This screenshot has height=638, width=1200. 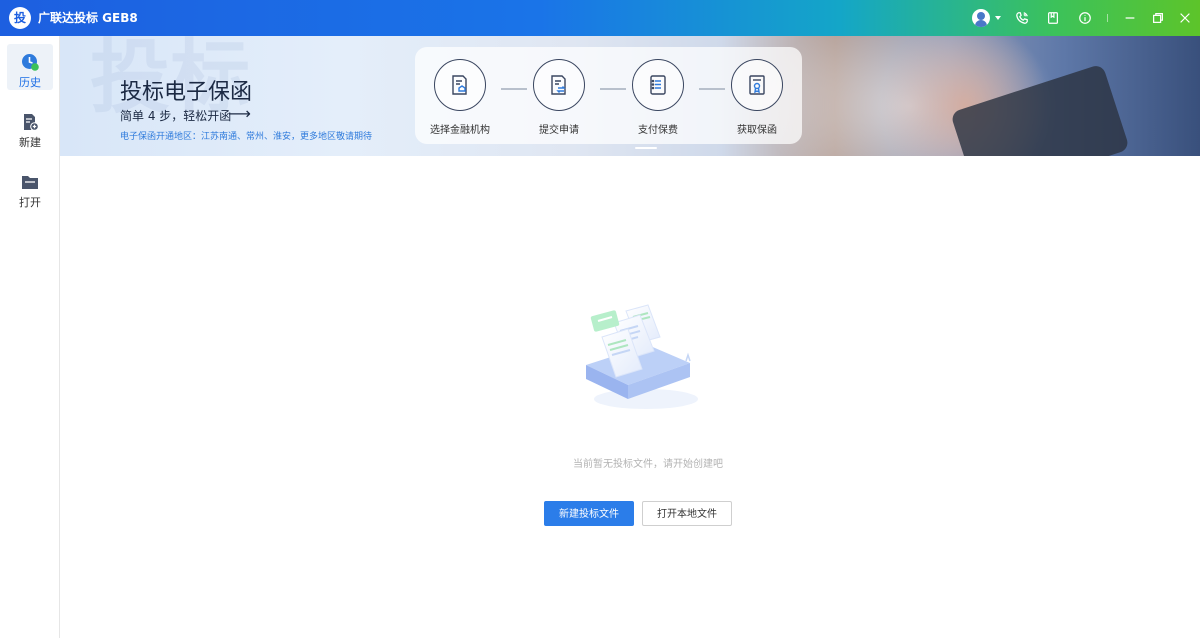 I want to click on sidebar-item-label: 历史, so click(x=30, y=82).